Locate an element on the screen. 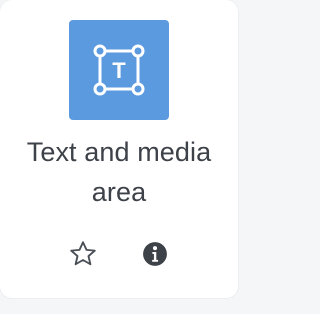 The image size is (320, 314). text-box-icon: T is located at coordinates (119, 70).